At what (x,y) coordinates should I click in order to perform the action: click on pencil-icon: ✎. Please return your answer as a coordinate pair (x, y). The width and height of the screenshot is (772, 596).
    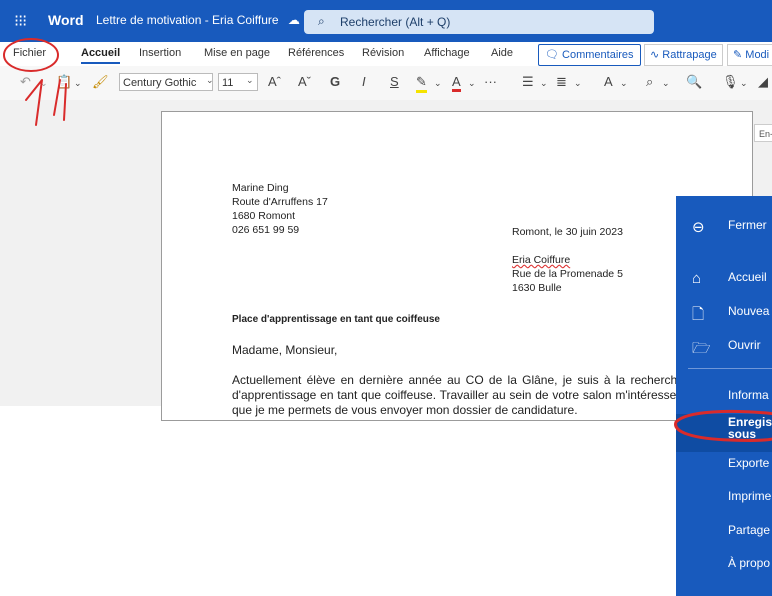
    Looking at the image, I should click on (738, 55).